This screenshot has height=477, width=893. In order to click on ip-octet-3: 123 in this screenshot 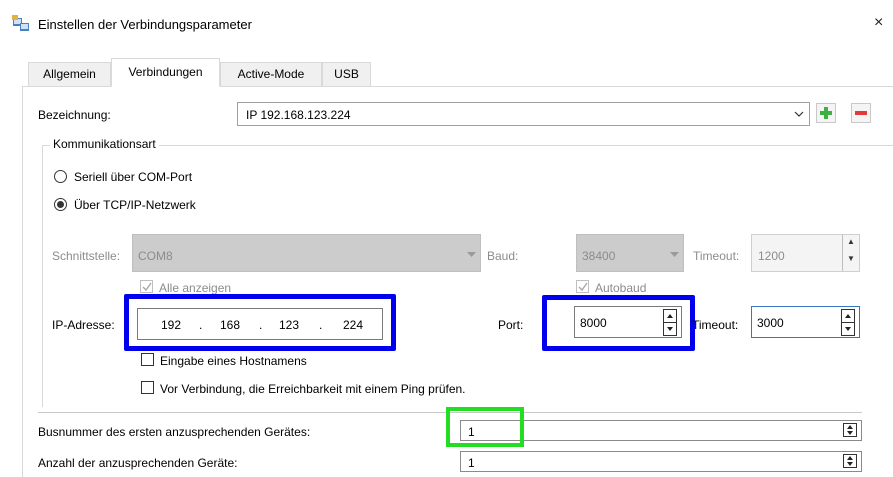, I will do `click(289, 325)`.